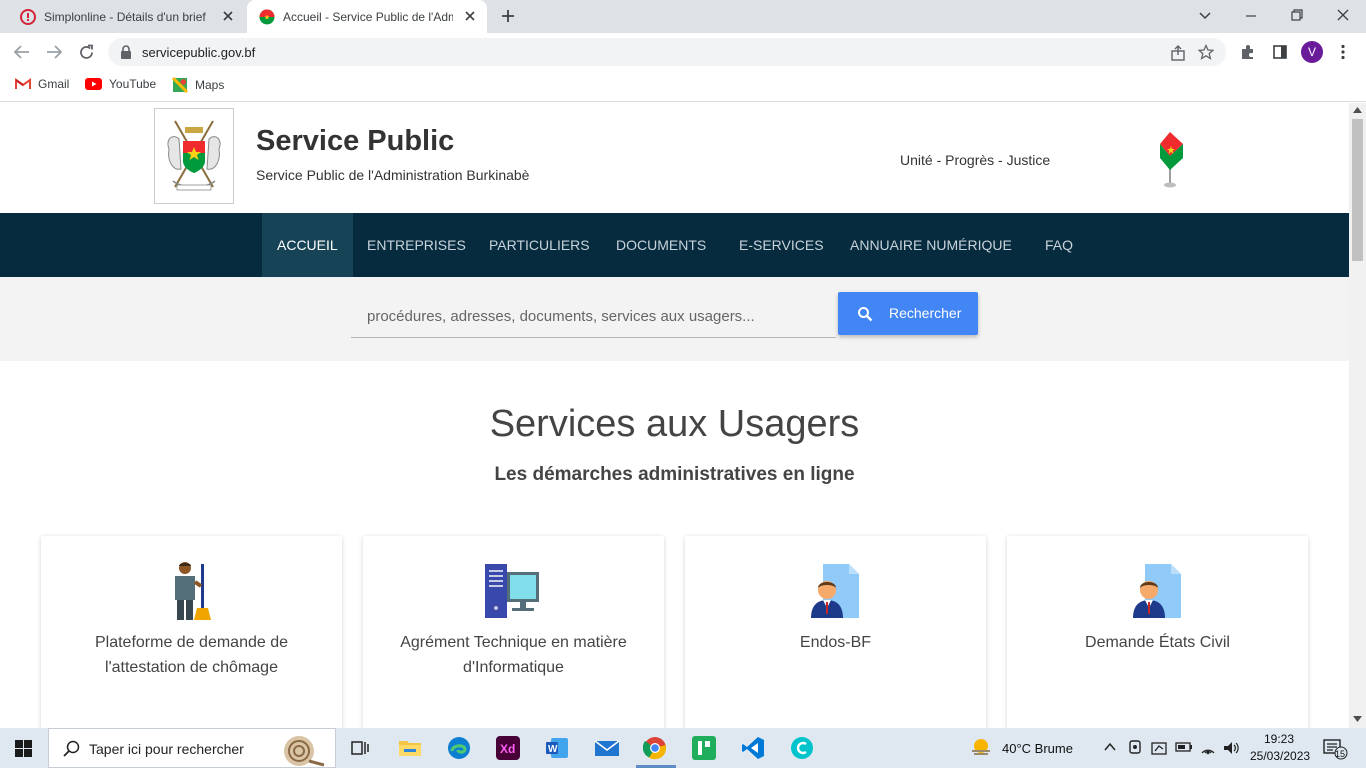 This screenshot has width=1366, height=768. What do you see at coordinates (1312, 52) in the screenshot?
I see `profile-avatar: V` at bounding box center [1312, 52].